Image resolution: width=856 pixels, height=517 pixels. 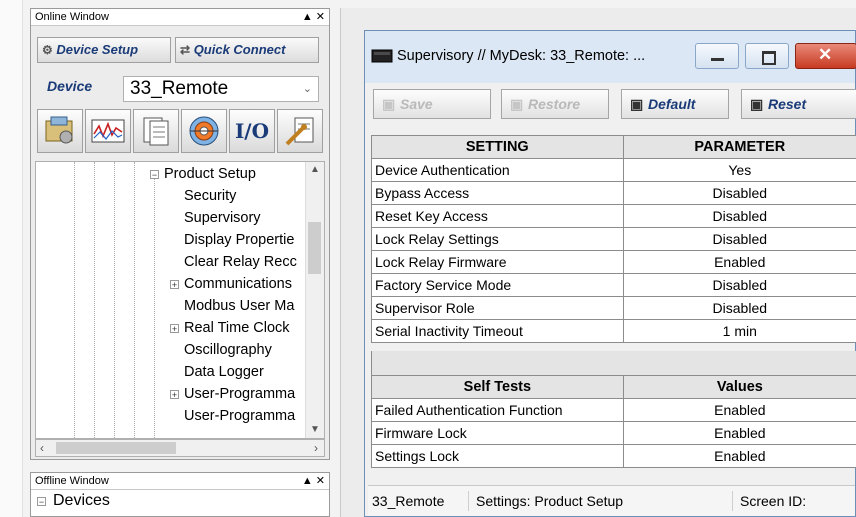 I want to click on actual-values-button, so click(x=108, y=131).